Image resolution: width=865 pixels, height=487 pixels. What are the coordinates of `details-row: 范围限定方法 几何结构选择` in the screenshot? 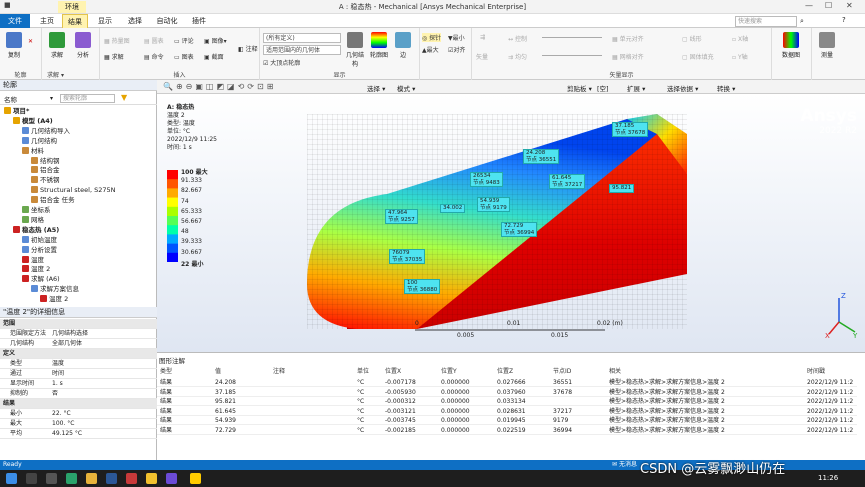 It's located at (78, 334).